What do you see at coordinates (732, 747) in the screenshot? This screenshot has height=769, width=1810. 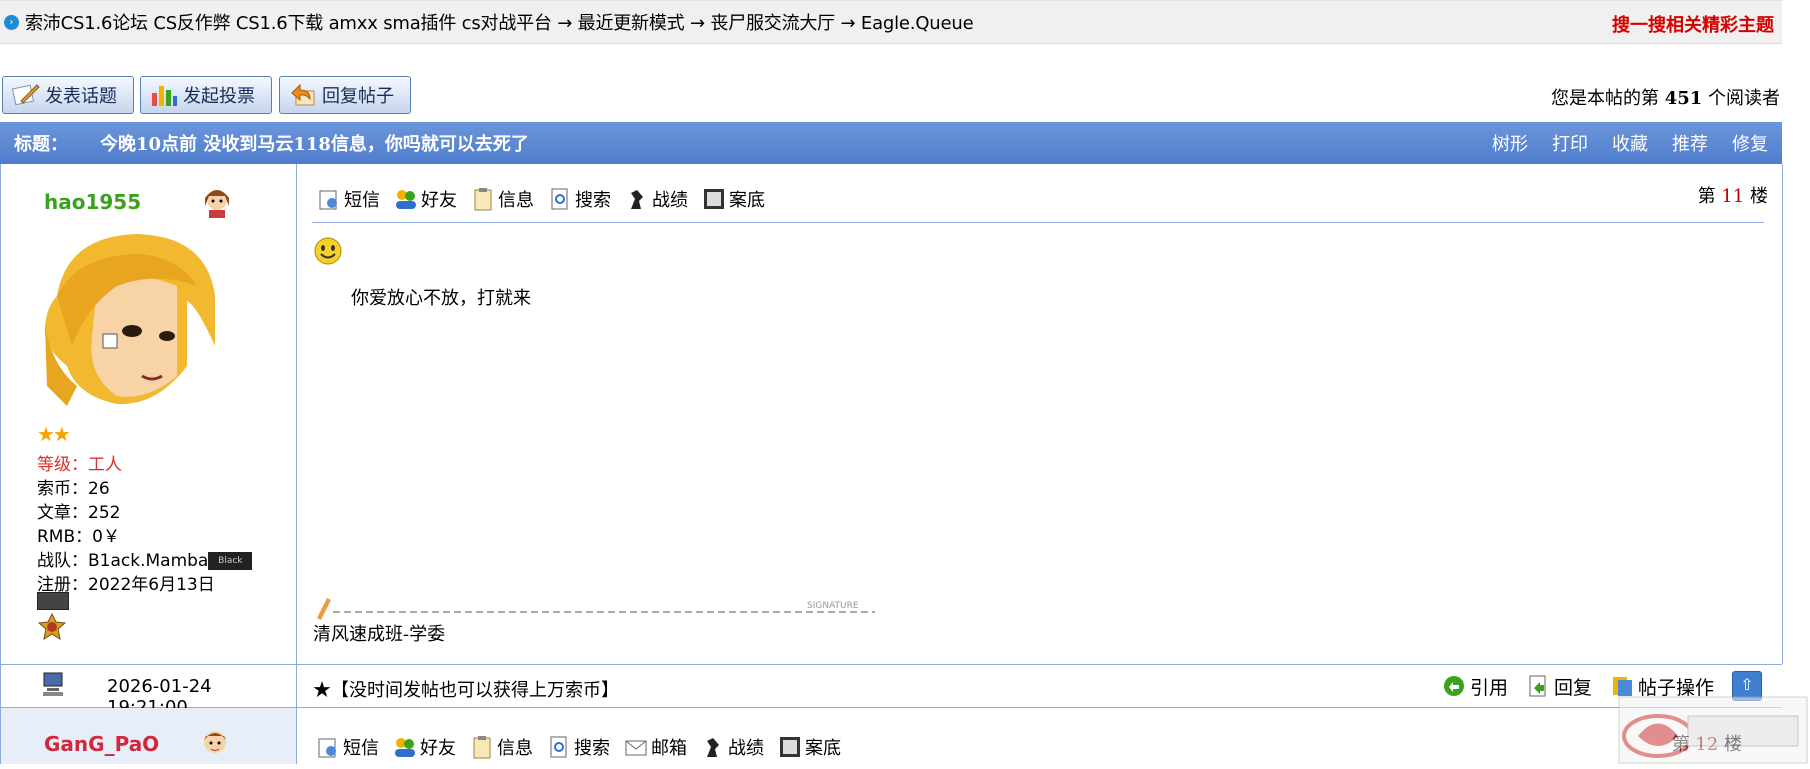 I see `record-button-2: 战绩` at bounding box center [732, 747].